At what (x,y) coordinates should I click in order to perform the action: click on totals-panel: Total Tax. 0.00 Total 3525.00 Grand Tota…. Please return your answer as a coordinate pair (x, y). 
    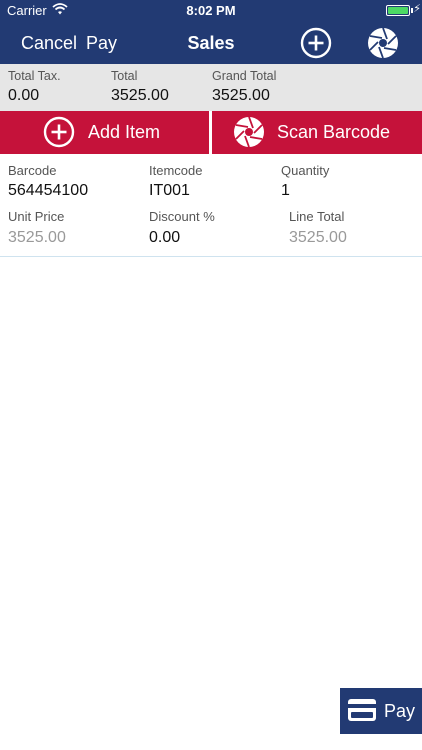
    Looking at the image, I should click on (211, 87).